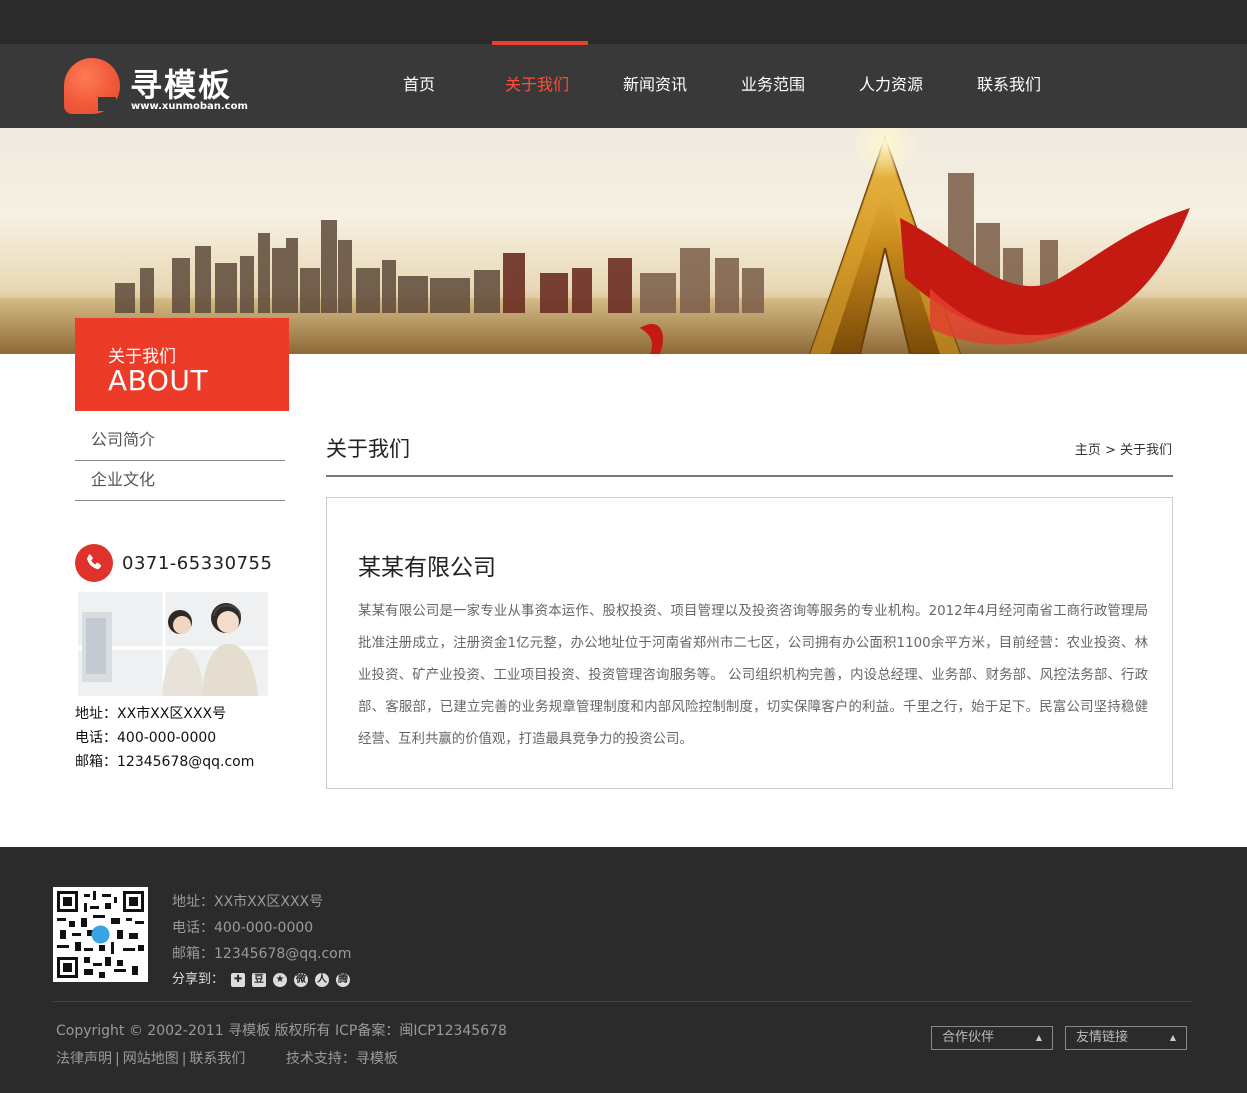 This screenshot has width=1247, height=1093. I want to click on share-bar: 分享到： ✚ 豆 ★ 微 人 腾, so click(261, 980).